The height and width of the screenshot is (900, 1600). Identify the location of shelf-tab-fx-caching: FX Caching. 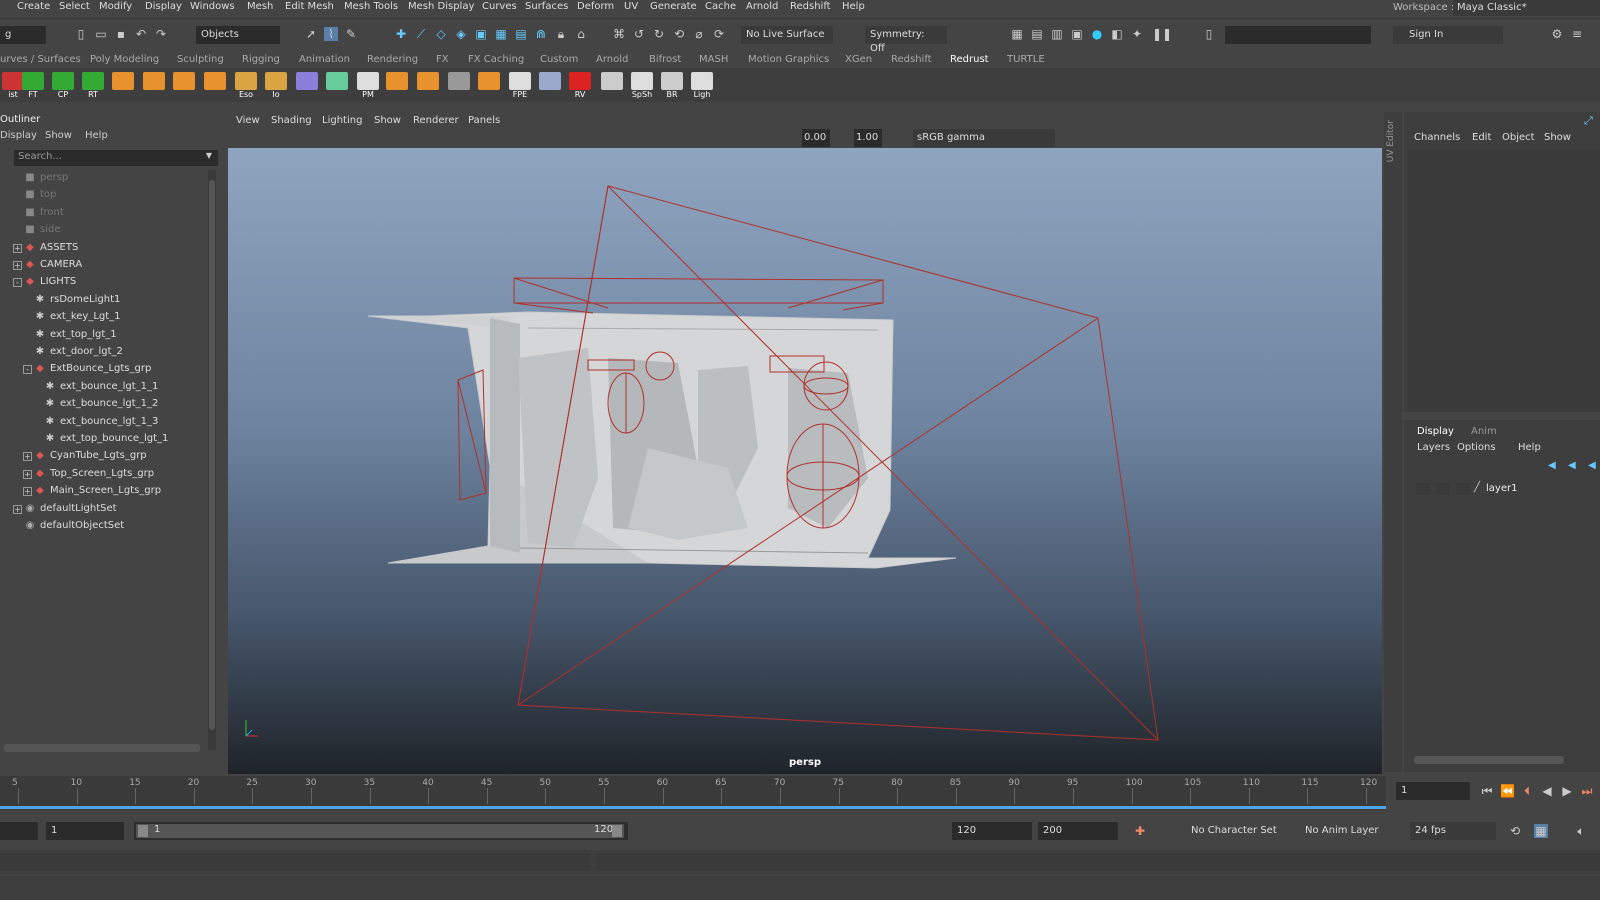
(496, 59).